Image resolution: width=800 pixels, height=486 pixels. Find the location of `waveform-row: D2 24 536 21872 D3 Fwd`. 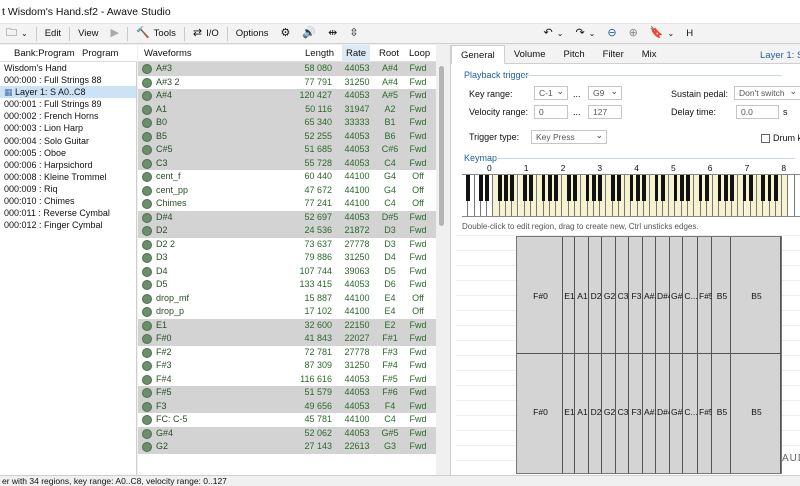

waveform-row: D2 24 536 21872 D3 Fwd is located at coordinates (287, 231).